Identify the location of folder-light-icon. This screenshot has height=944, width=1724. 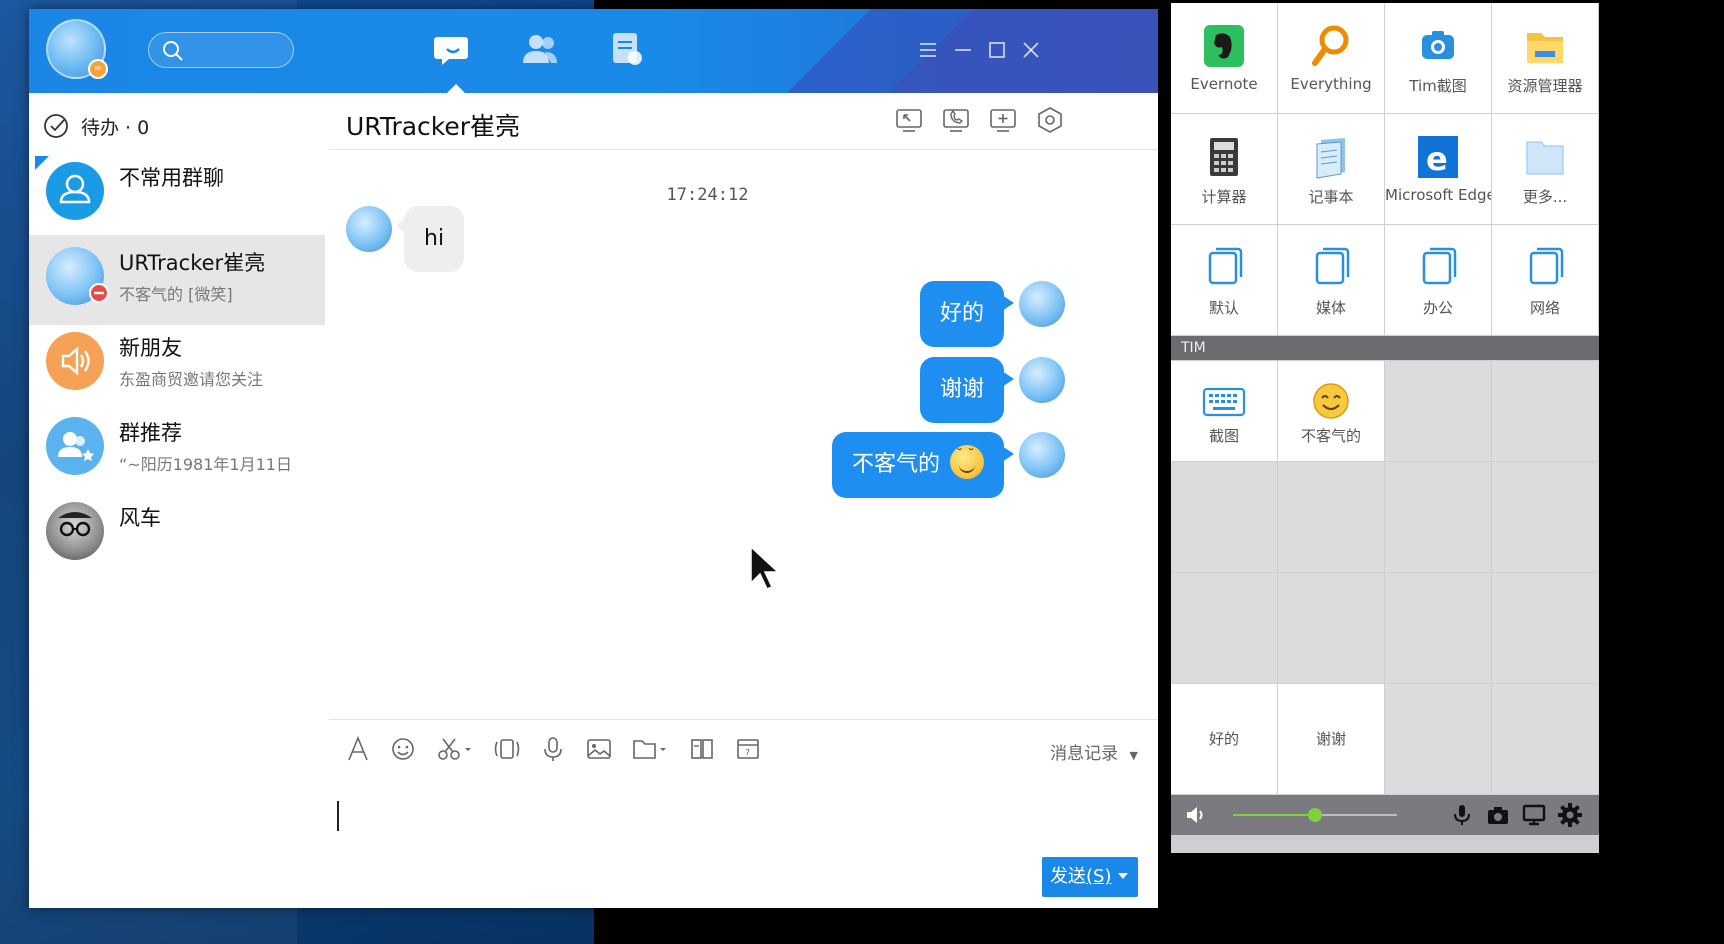
(1545, 158).